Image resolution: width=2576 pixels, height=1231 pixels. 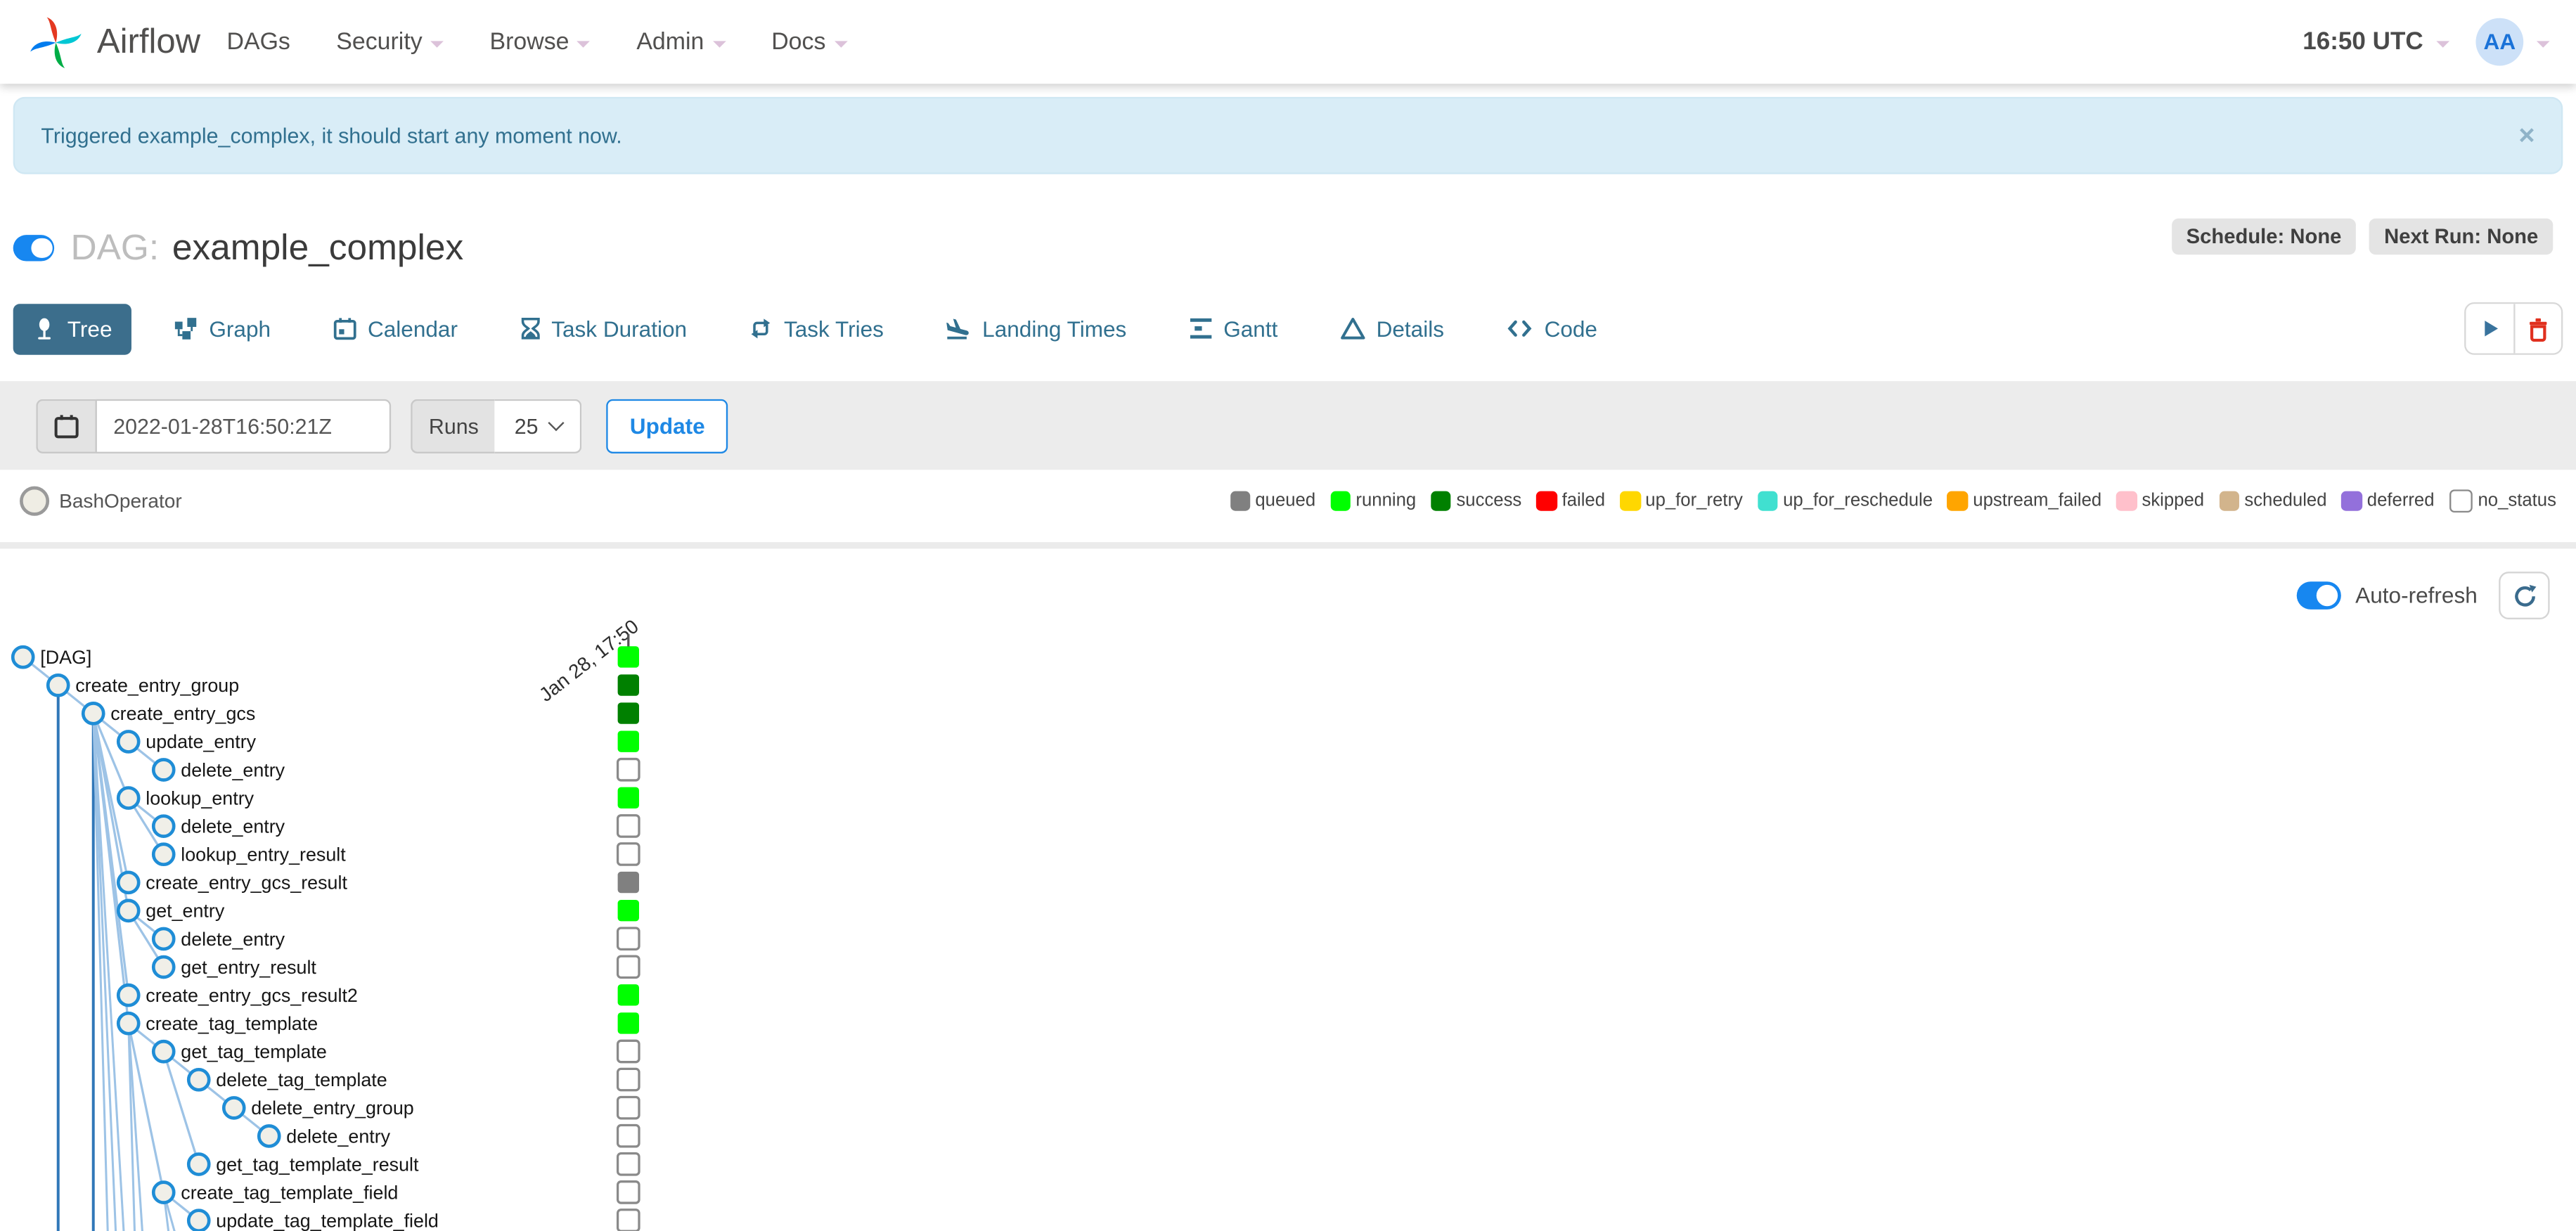 What do you see at coordinates (2363, 42) in the screenshot?
I see `utc-clock: 16:50 UTC` at bounding box center [2363, 42].